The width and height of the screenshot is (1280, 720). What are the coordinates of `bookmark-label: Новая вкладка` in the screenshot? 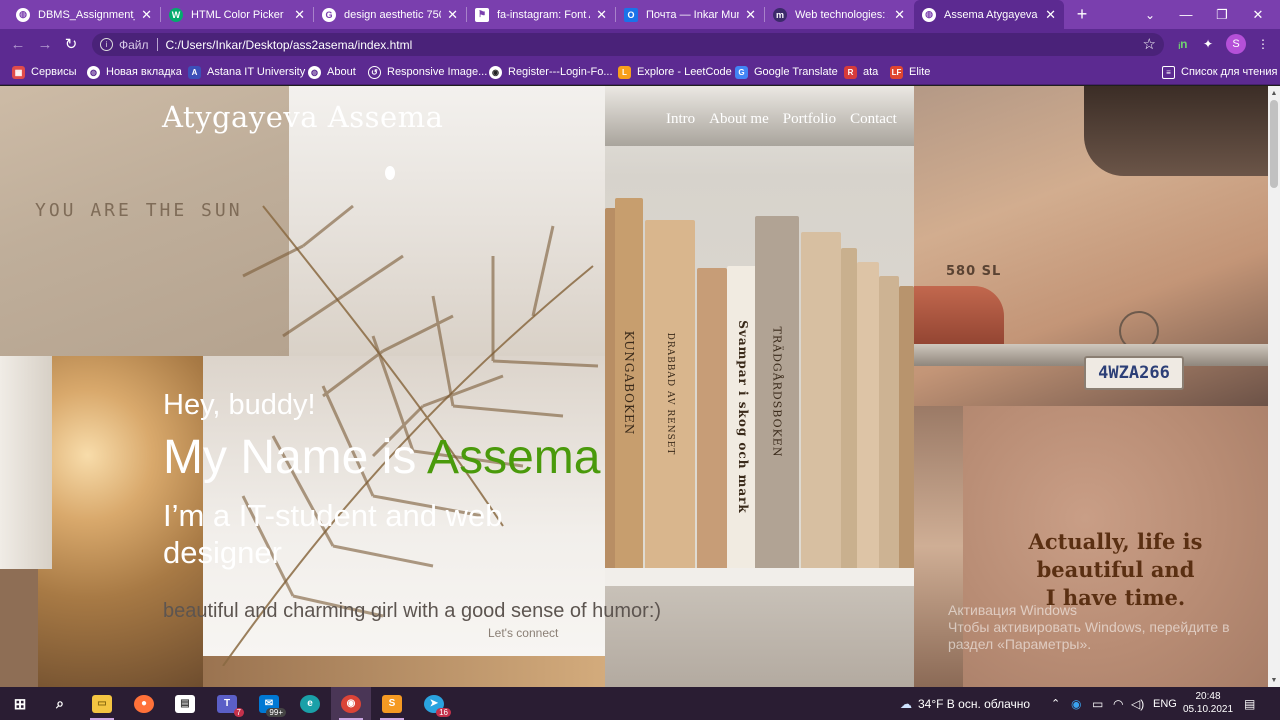 It's located at (144, 72).